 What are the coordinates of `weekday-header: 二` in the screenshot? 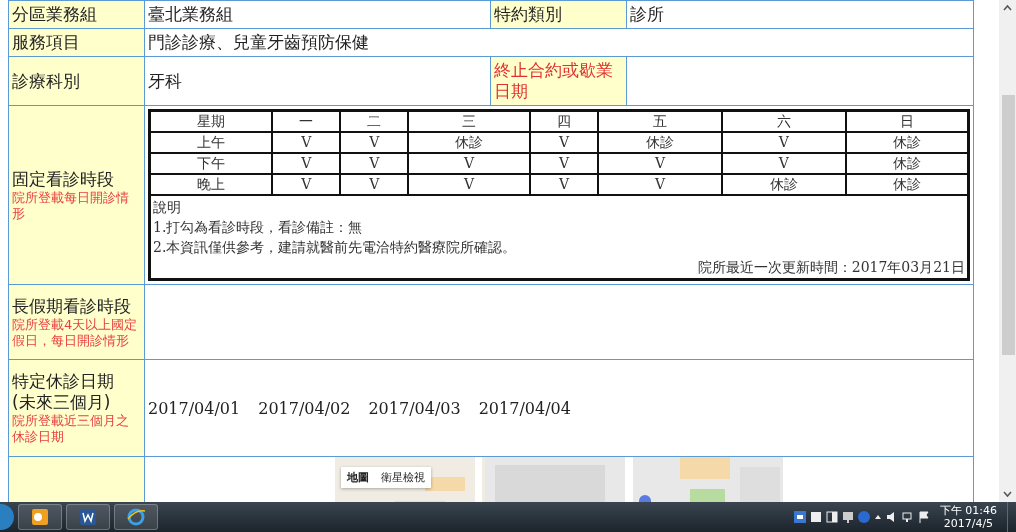 It's located at (374, 121).